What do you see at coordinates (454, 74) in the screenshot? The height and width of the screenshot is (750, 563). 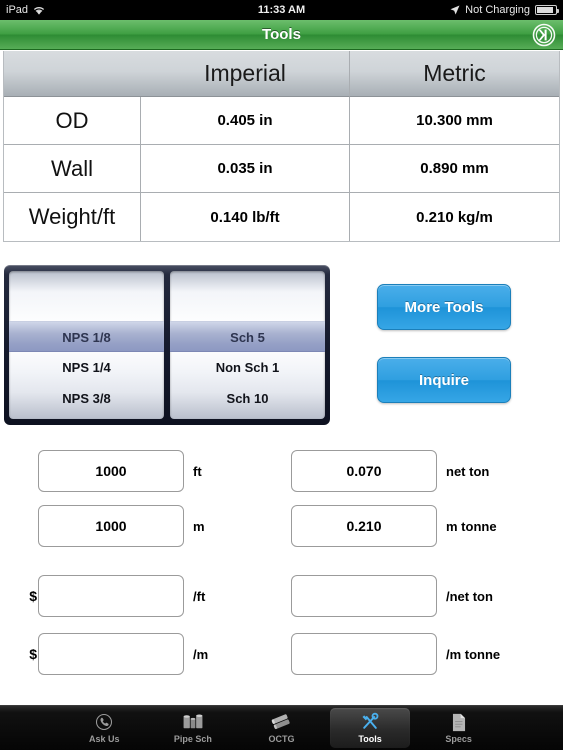 I see `table-header-metric: Metric` at bounding box center [454, 74].